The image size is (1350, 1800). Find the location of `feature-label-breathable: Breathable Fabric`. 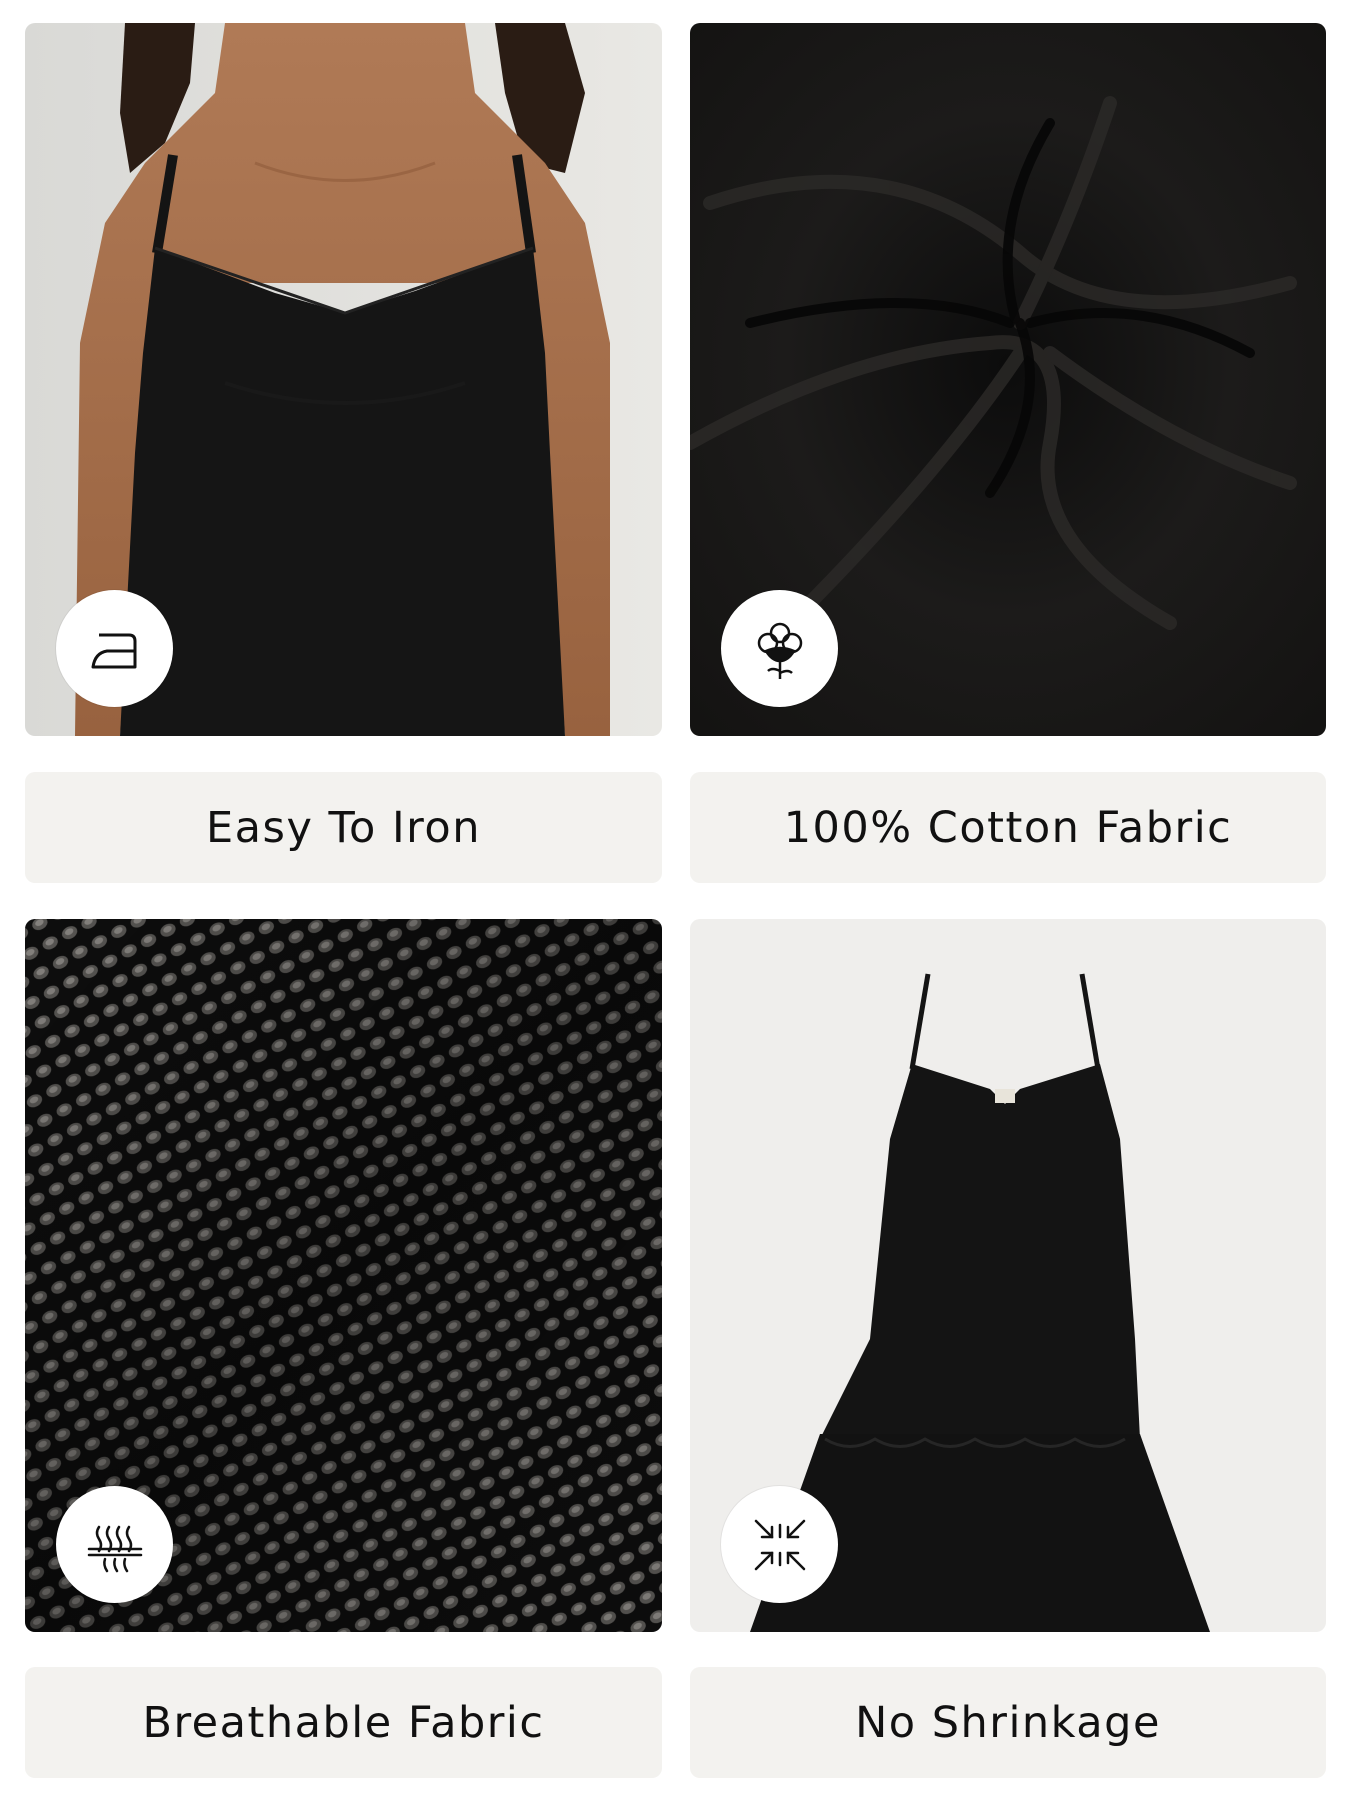

feature-label-breathable: Breathable Fabric is located at coordinates (343, 1722).